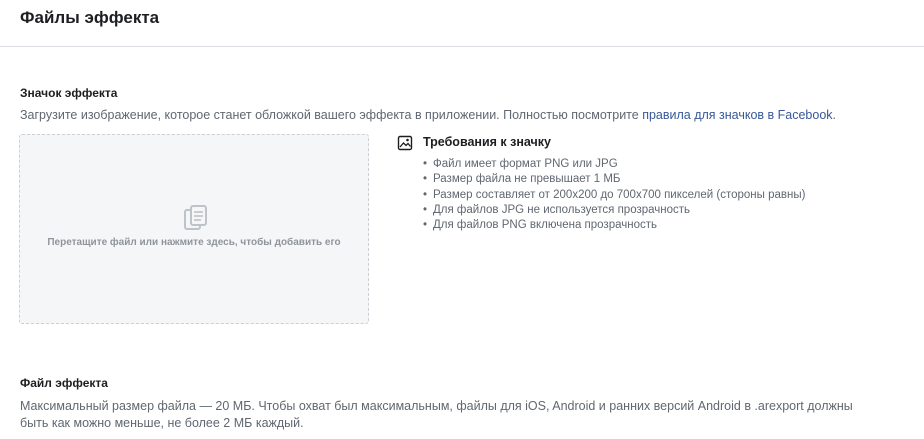 Image resolution: width=924 pixels, height=439 pixels. I want to click on image-icon, so click(405, 143).